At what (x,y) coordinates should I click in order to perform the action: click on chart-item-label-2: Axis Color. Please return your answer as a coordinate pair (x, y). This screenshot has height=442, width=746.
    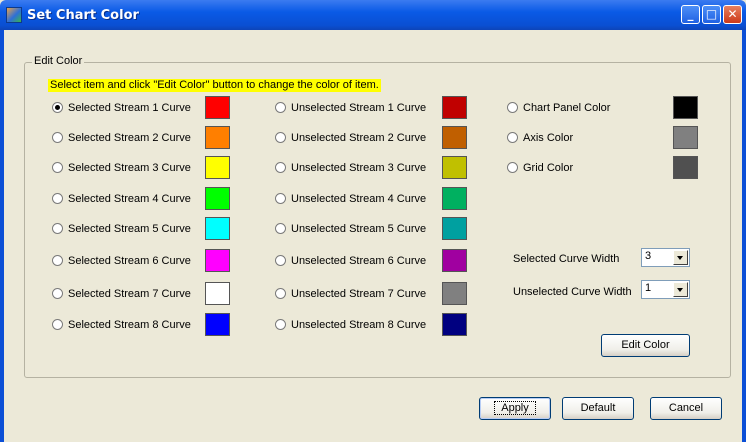
    Looking at the image, I should click on (548, 138).